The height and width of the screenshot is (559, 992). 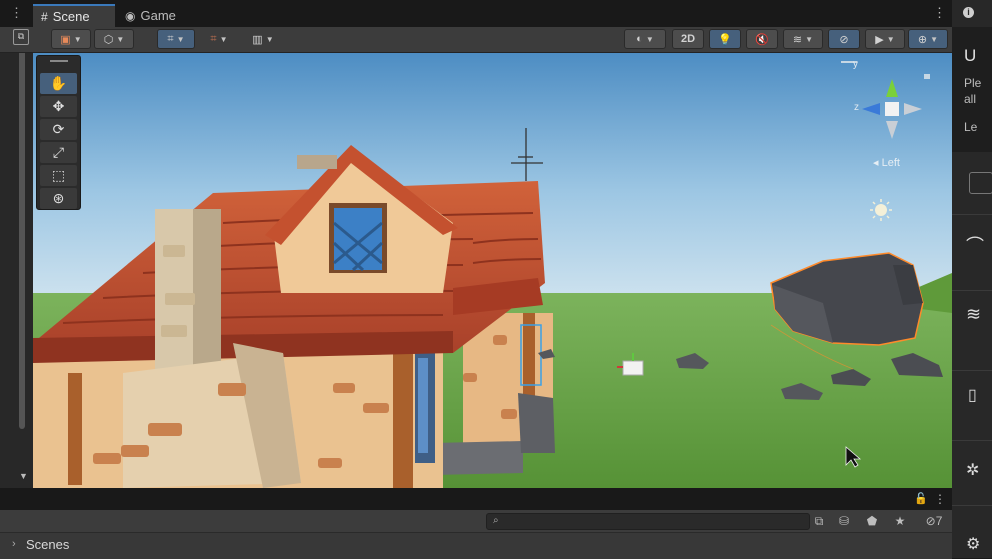 I want to click on hand-icon: ✋, so click(x=58, y=83).